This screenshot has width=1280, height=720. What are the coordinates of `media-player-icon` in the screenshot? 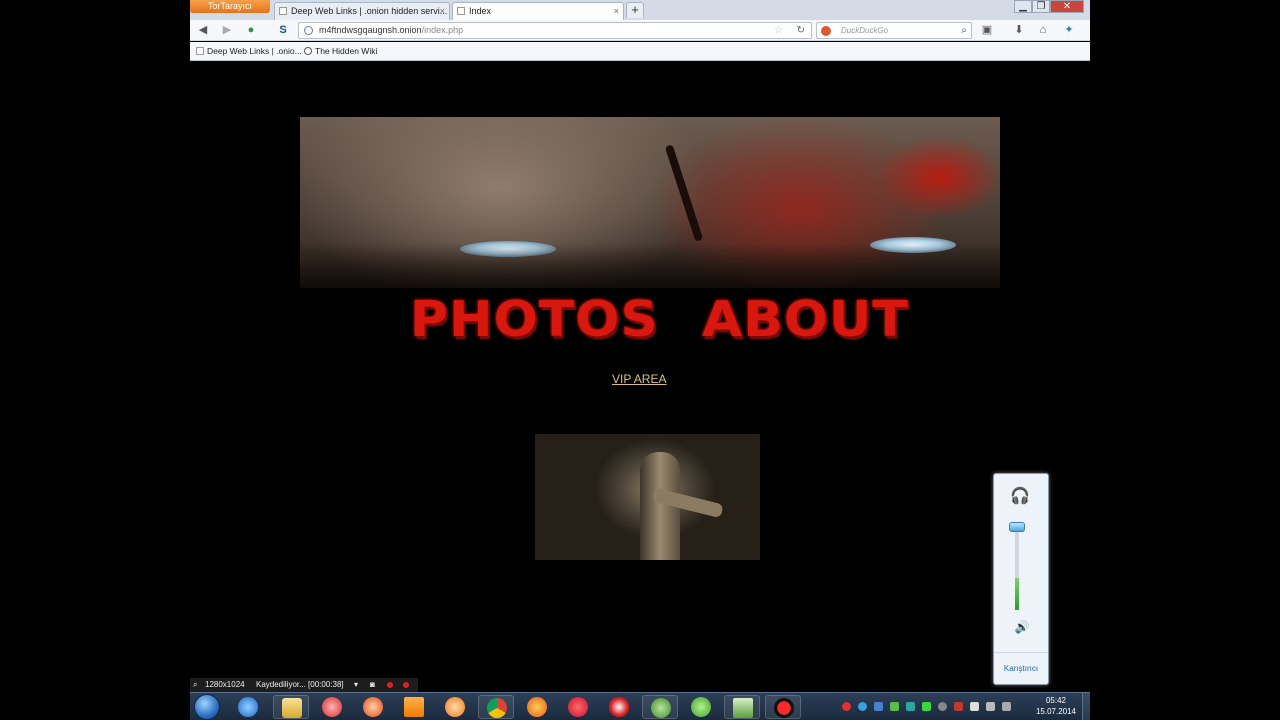 It's located at (455, 707).